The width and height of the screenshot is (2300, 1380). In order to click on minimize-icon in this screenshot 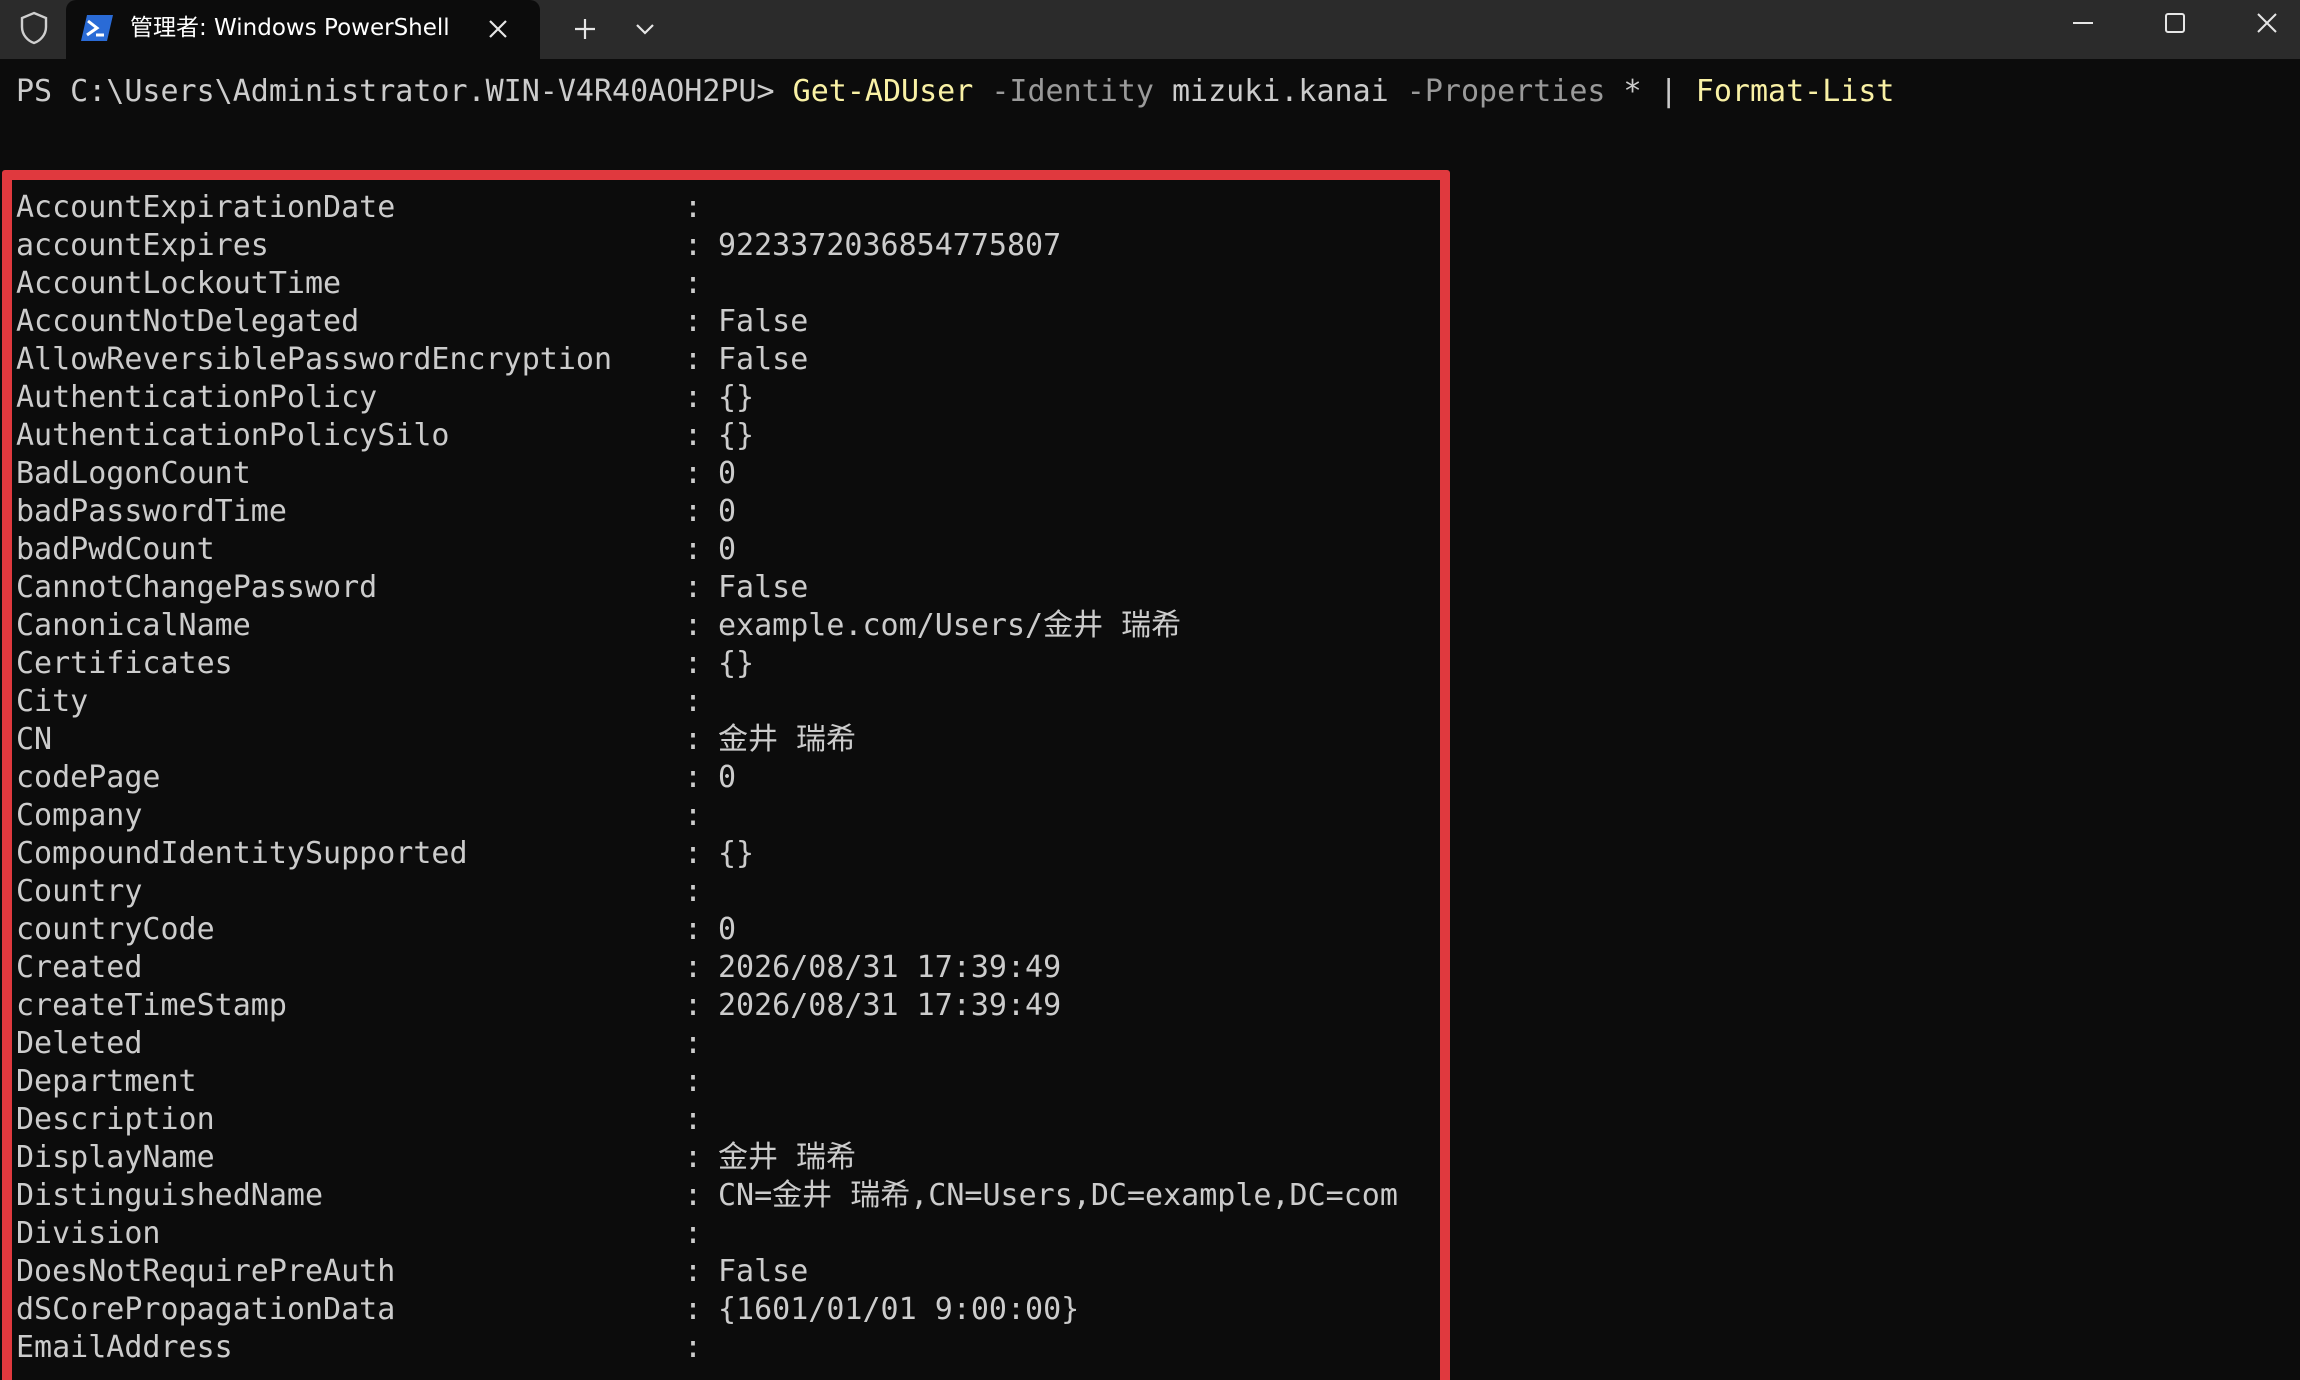, I will do `click(2083, 23)`.